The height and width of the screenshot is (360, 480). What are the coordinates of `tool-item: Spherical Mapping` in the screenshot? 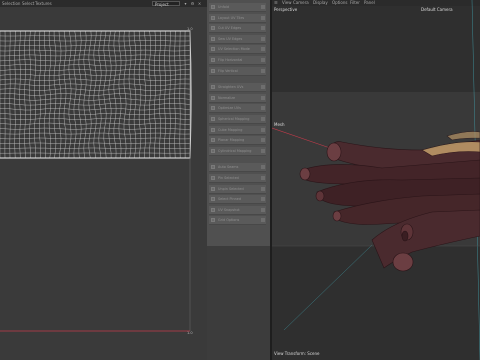 It's located at (237, 119).